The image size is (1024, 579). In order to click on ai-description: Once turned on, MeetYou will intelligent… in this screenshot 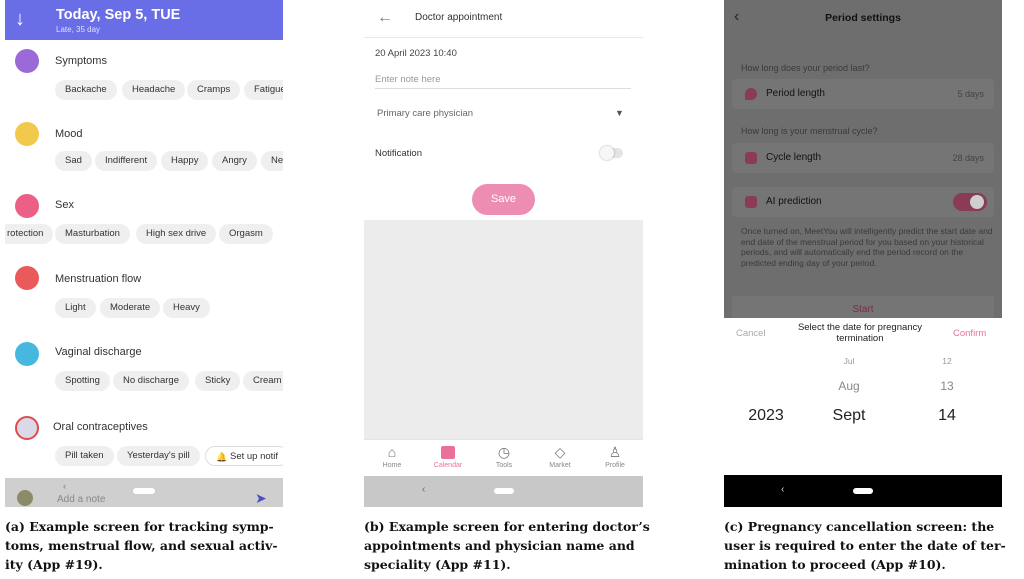, I will do `click(867, 247)`.